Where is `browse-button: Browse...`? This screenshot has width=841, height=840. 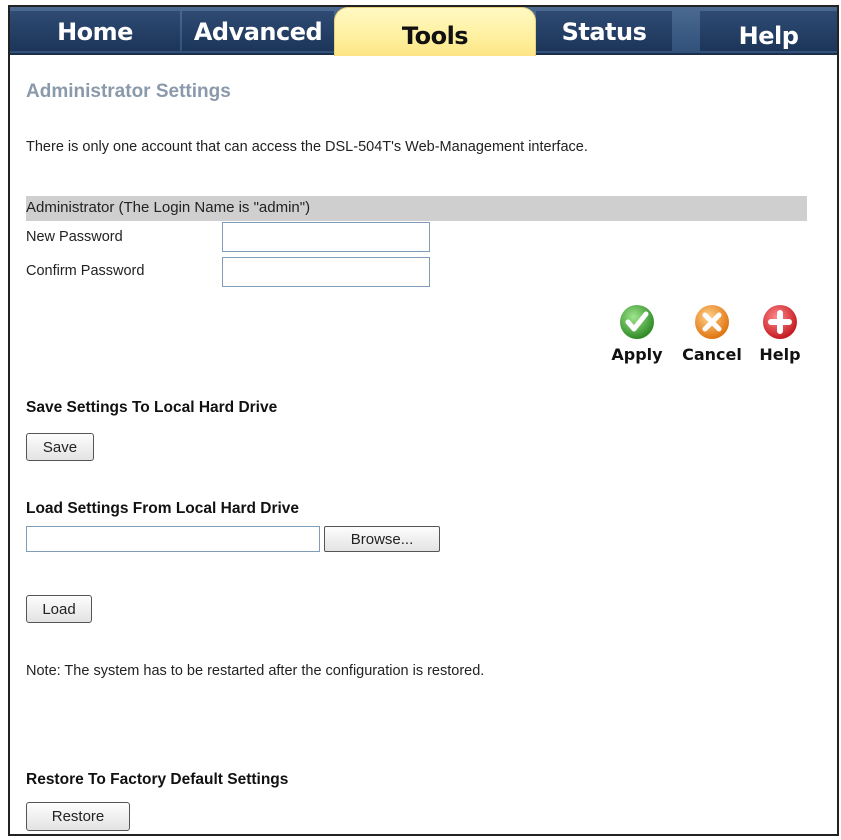 browse-button: Browse... is located at coordinates (382, 539).